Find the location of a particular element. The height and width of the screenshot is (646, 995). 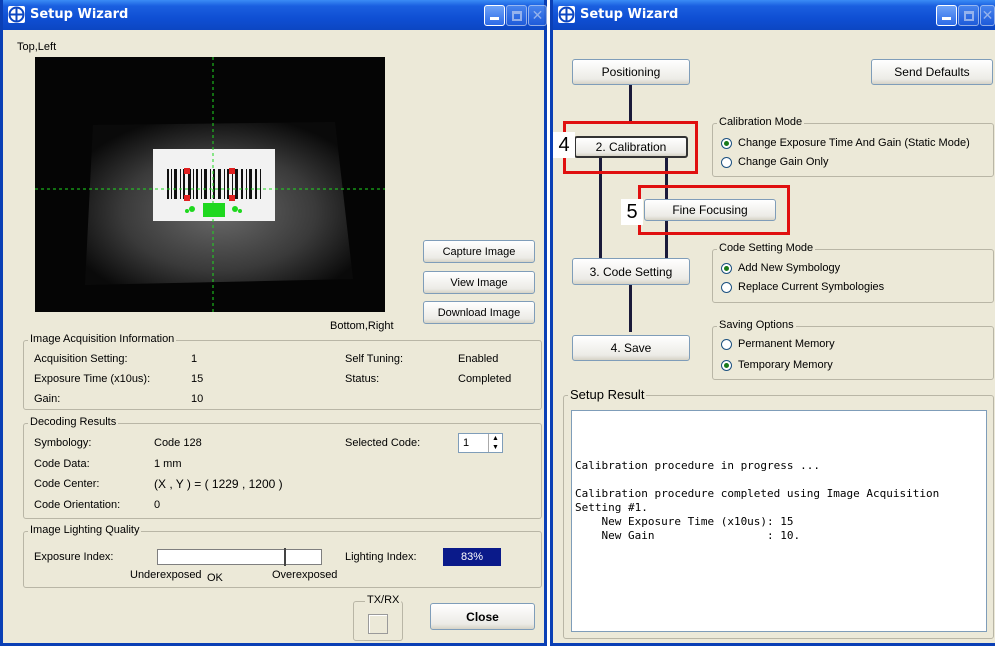

txrx-indicator is located at coordinates (378, 624).